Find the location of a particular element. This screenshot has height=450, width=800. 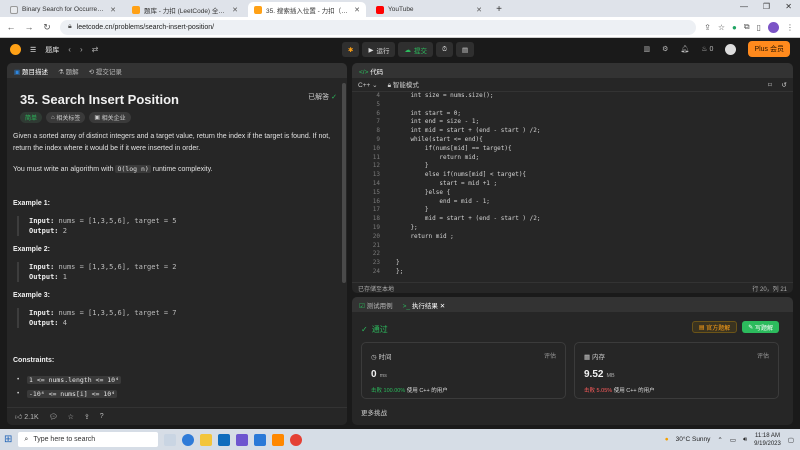

discord-icon is located at coordinates (242, 439).